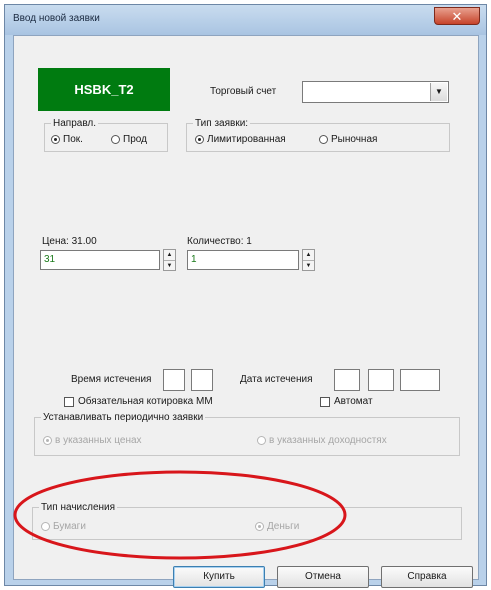 The width and height of the screenshot is (491, 590). I want to click on radio-in-yields: в указанных доходностях, so click(322, 440).